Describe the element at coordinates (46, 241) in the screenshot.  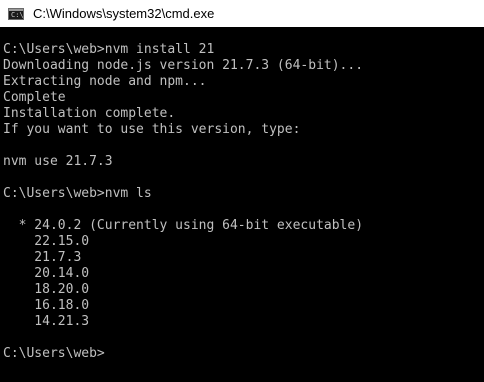
I see `console-line: 22.15.0` at that location.